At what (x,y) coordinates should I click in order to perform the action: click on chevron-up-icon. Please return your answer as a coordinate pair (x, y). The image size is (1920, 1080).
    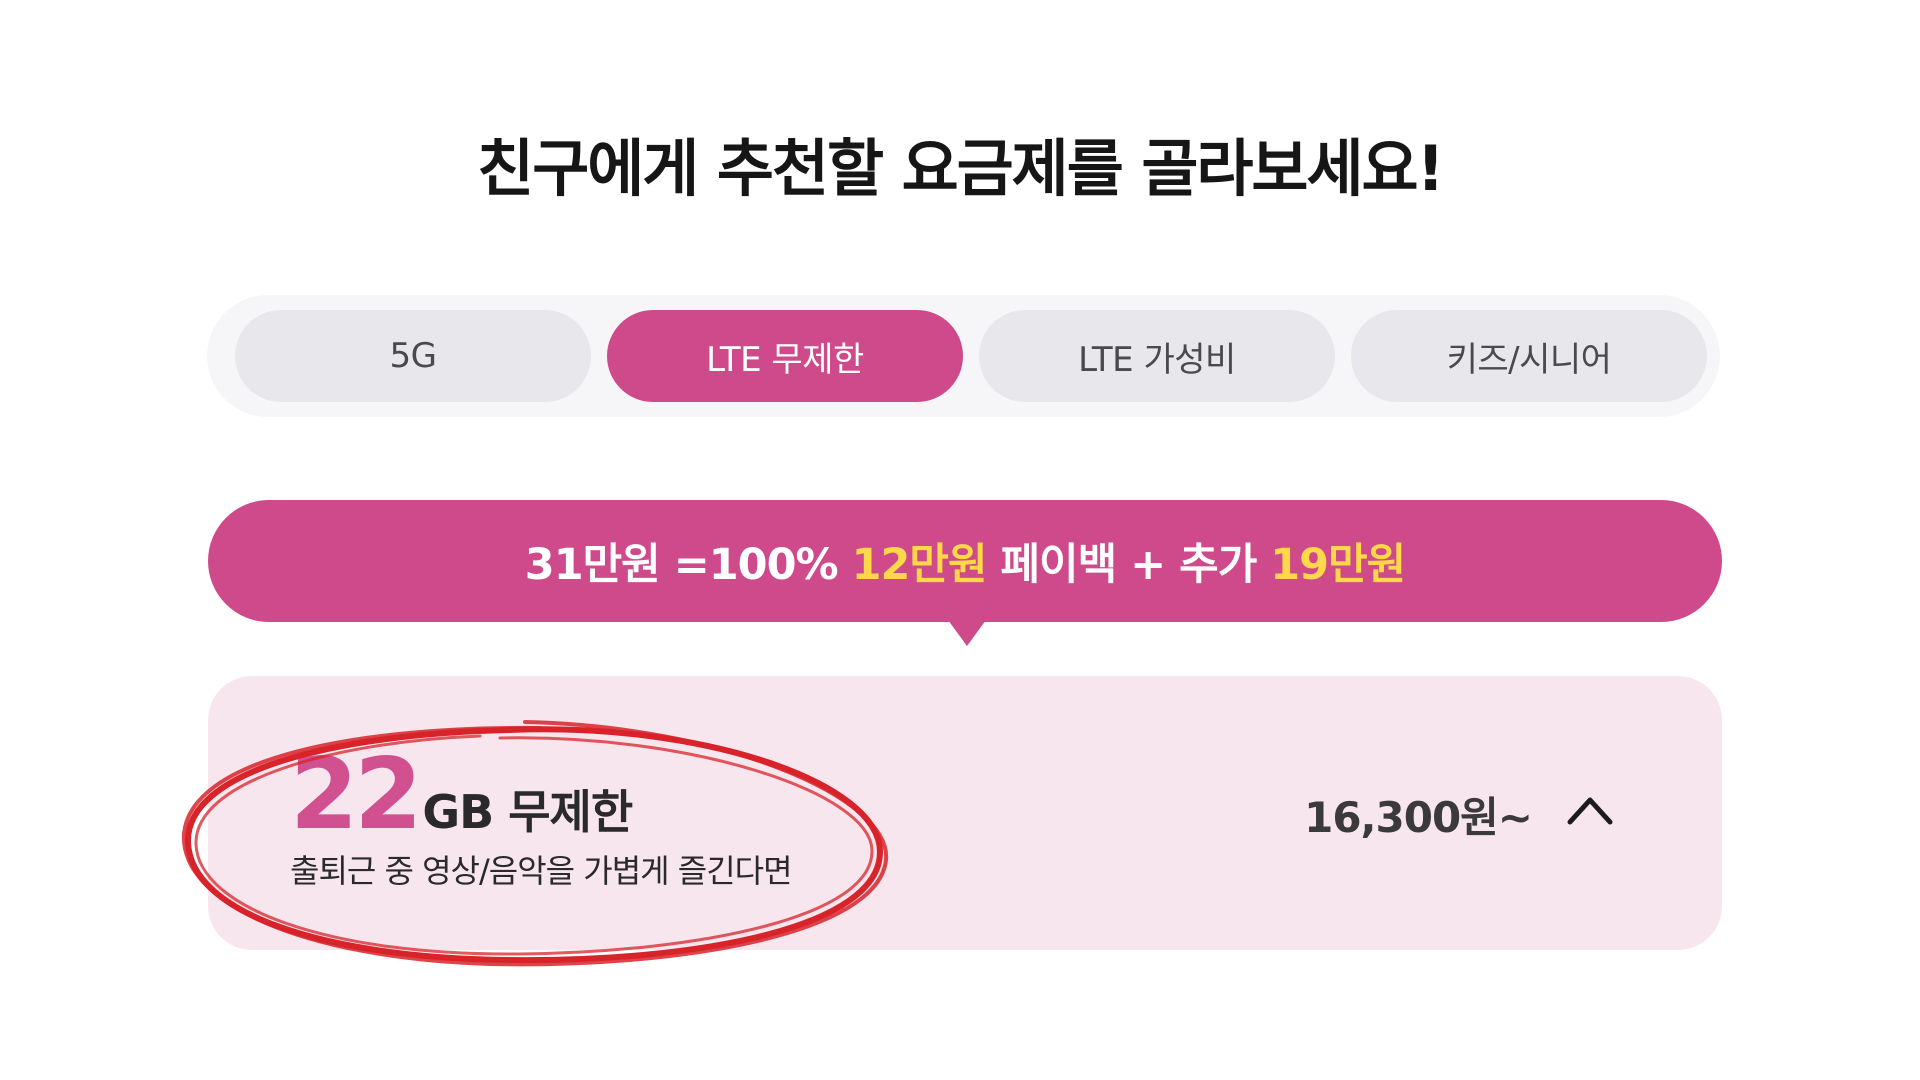
    Looking at the image, I should click on (1590, 809).